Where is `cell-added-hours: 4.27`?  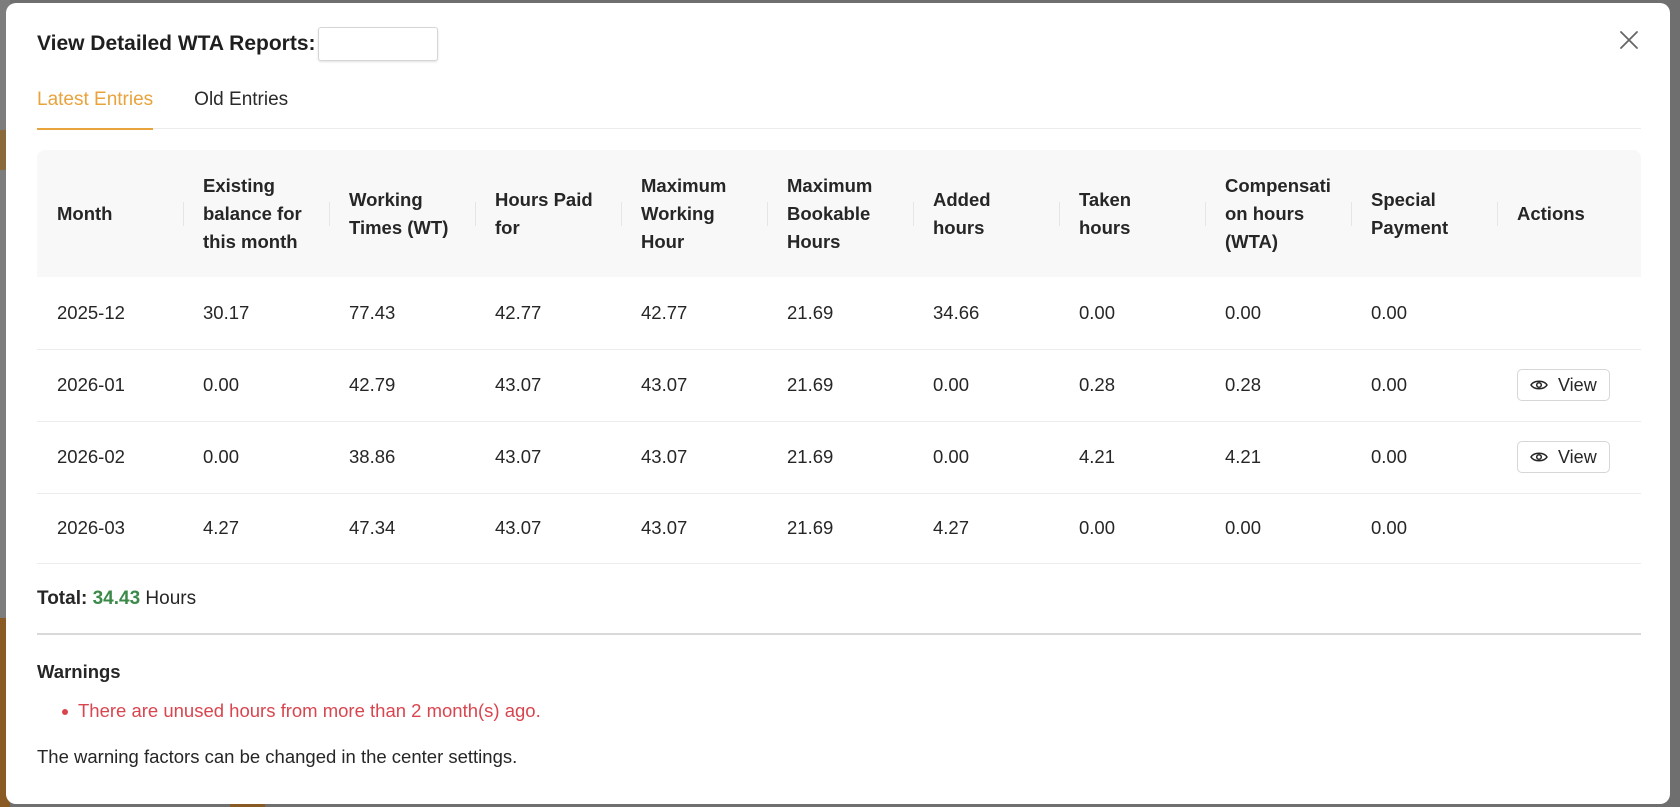
cell-added-hours: 4.27 is located at coordinates (986, 528).